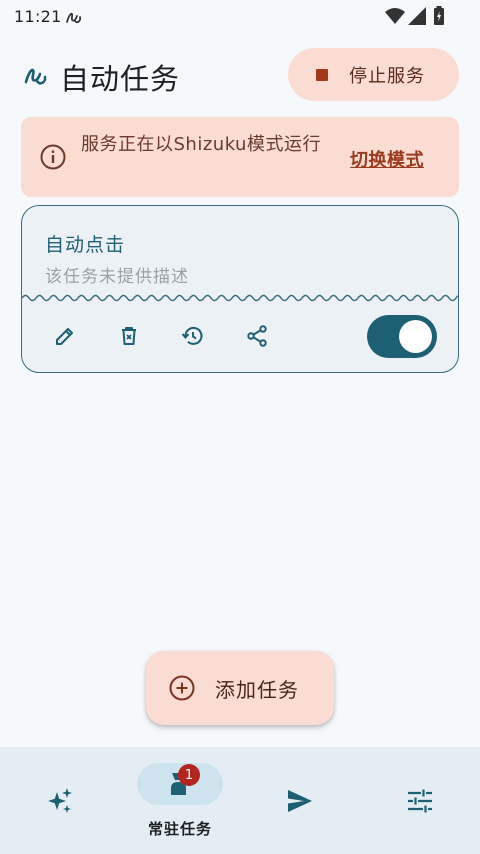  Describe the element at coordinates (257, 689) in the screenshot. I see `add-task-label: 添加任务` at that location.